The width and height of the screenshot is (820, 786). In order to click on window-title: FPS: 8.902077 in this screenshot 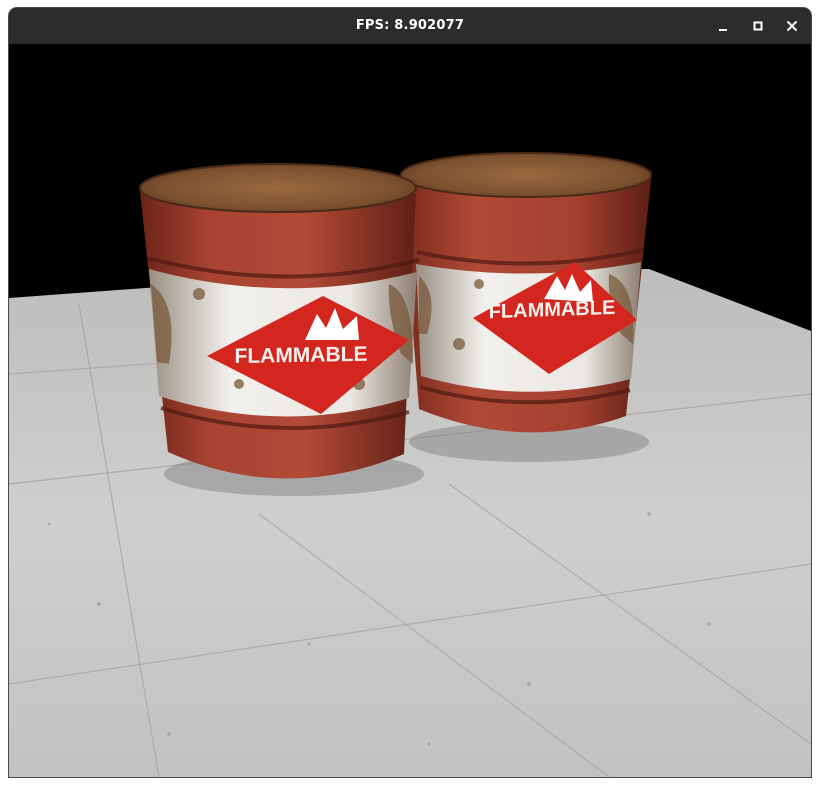, I will do `click(410, 25)`.